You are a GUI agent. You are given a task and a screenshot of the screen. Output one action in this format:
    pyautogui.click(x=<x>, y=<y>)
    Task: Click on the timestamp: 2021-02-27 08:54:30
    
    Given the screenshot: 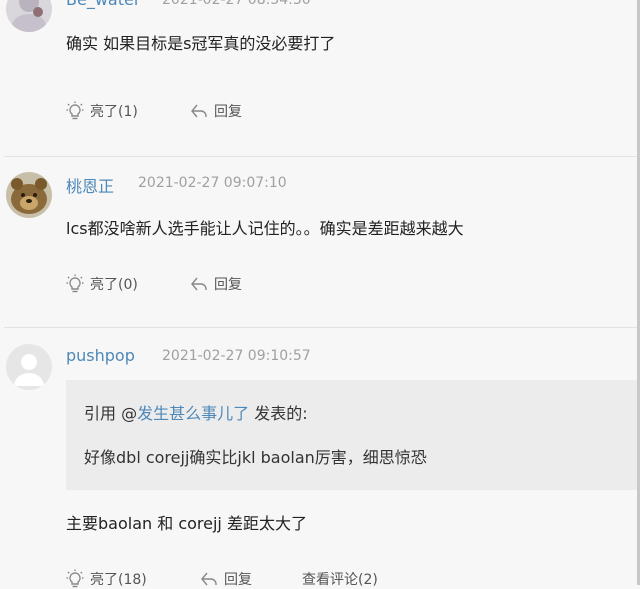 What is the action you would take?
    pyautogui.click(x=236, y=4)
    